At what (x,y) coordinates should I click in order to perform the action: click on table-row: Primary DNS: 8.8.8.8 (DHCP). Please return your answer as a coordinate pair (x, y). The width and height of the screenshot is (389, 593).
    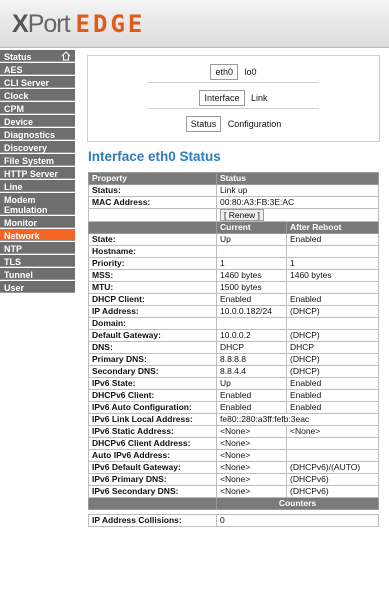
    Looking at the image, I should click on (234, 359).